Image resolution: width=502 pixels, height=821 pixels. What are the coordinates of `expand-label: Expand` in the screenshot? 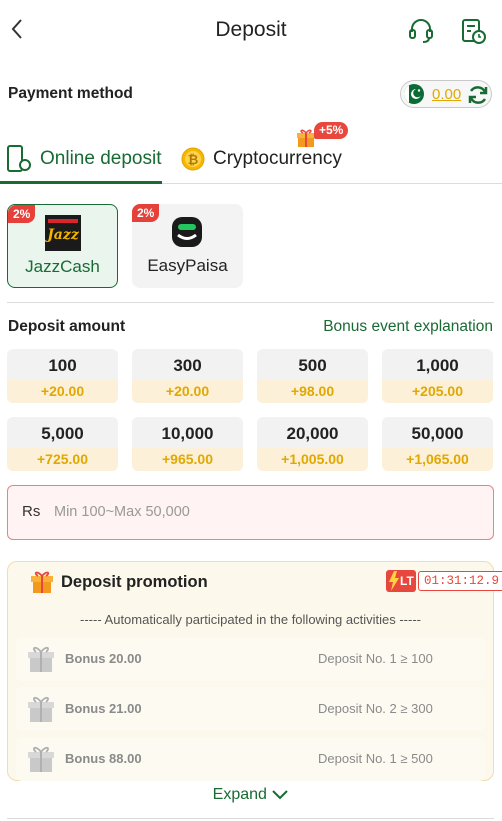 It's located at (239, 794).